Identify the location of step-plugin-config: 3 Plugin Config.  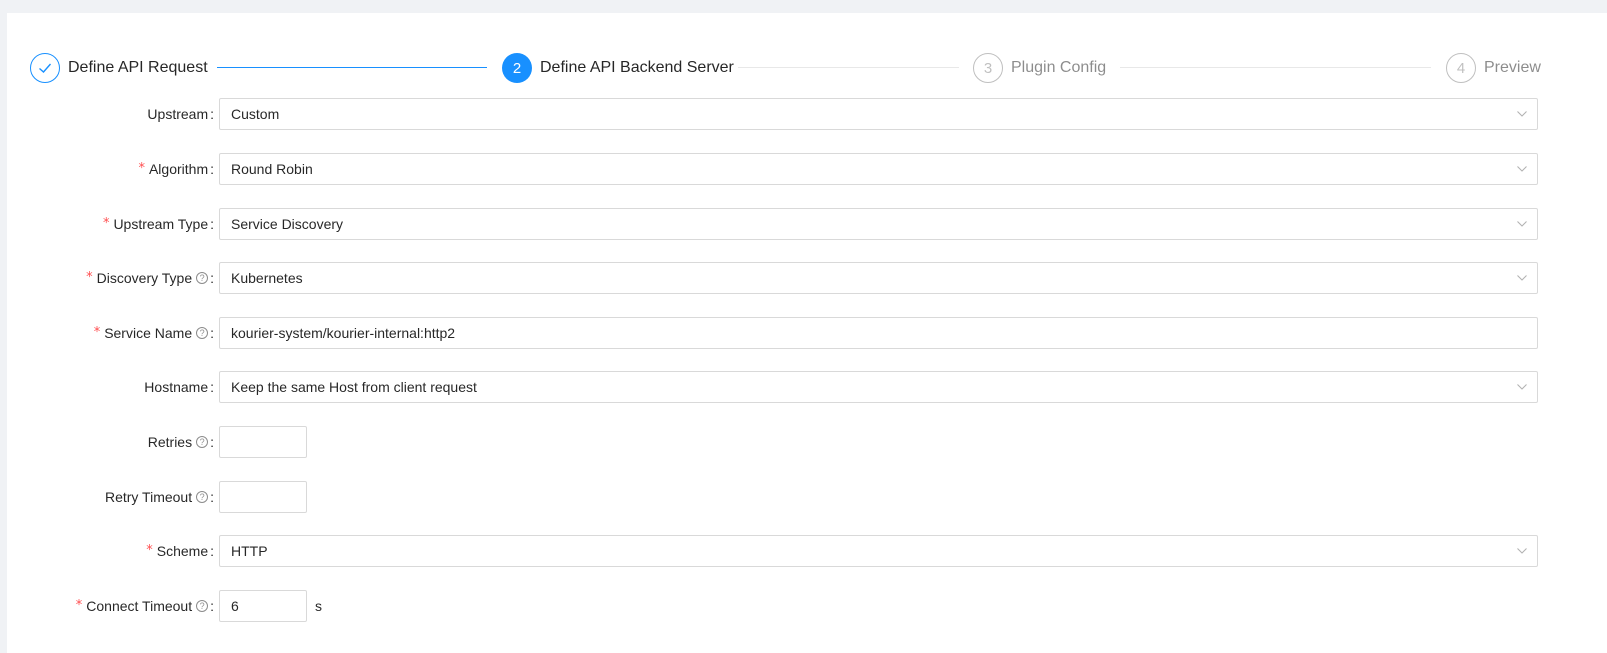
(1039, 68).